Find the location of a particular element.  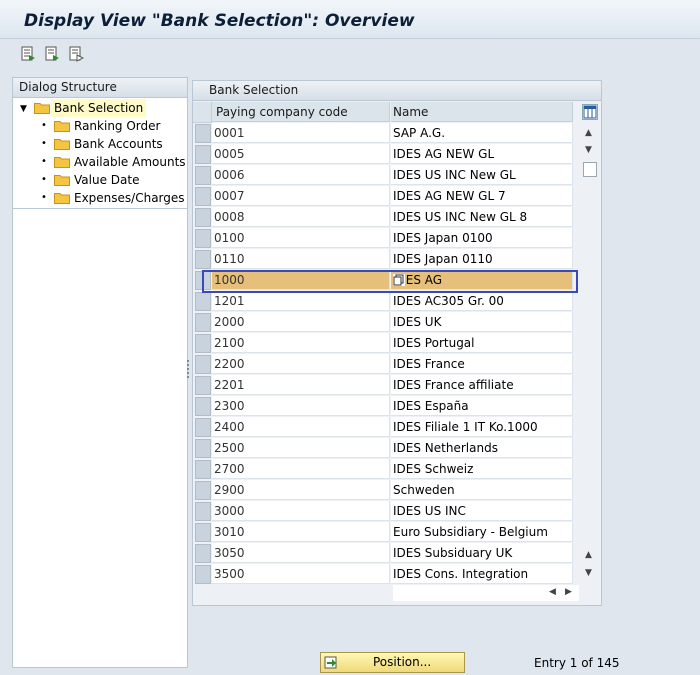

scroll-right-icon: ▶ is located at coordinates (568, 592).